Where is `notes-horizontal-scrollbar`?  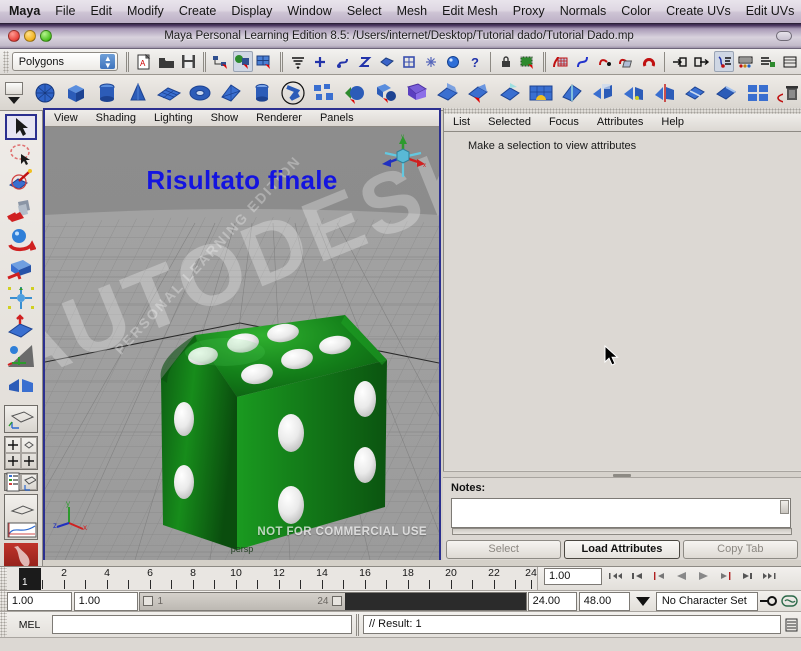 notes-horizontal-scrollbar is located at coordinates (622, 531).